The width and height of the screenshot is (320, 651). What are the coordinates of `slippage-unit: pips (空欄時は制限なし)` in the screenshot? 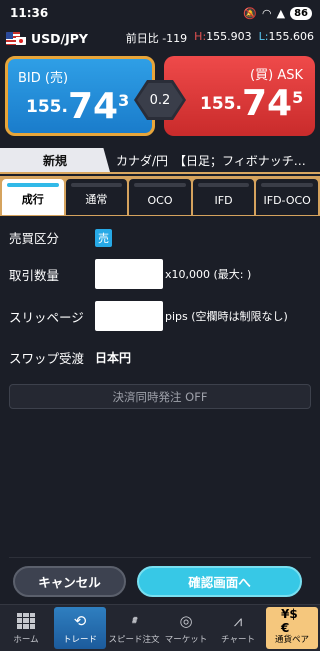 It's located at (226, 316).